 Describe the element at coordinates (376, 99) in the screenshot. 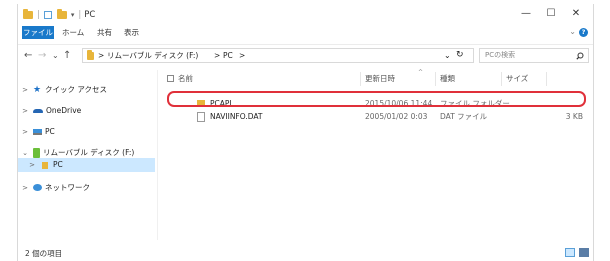

I see `highlight-annotation` at that location.